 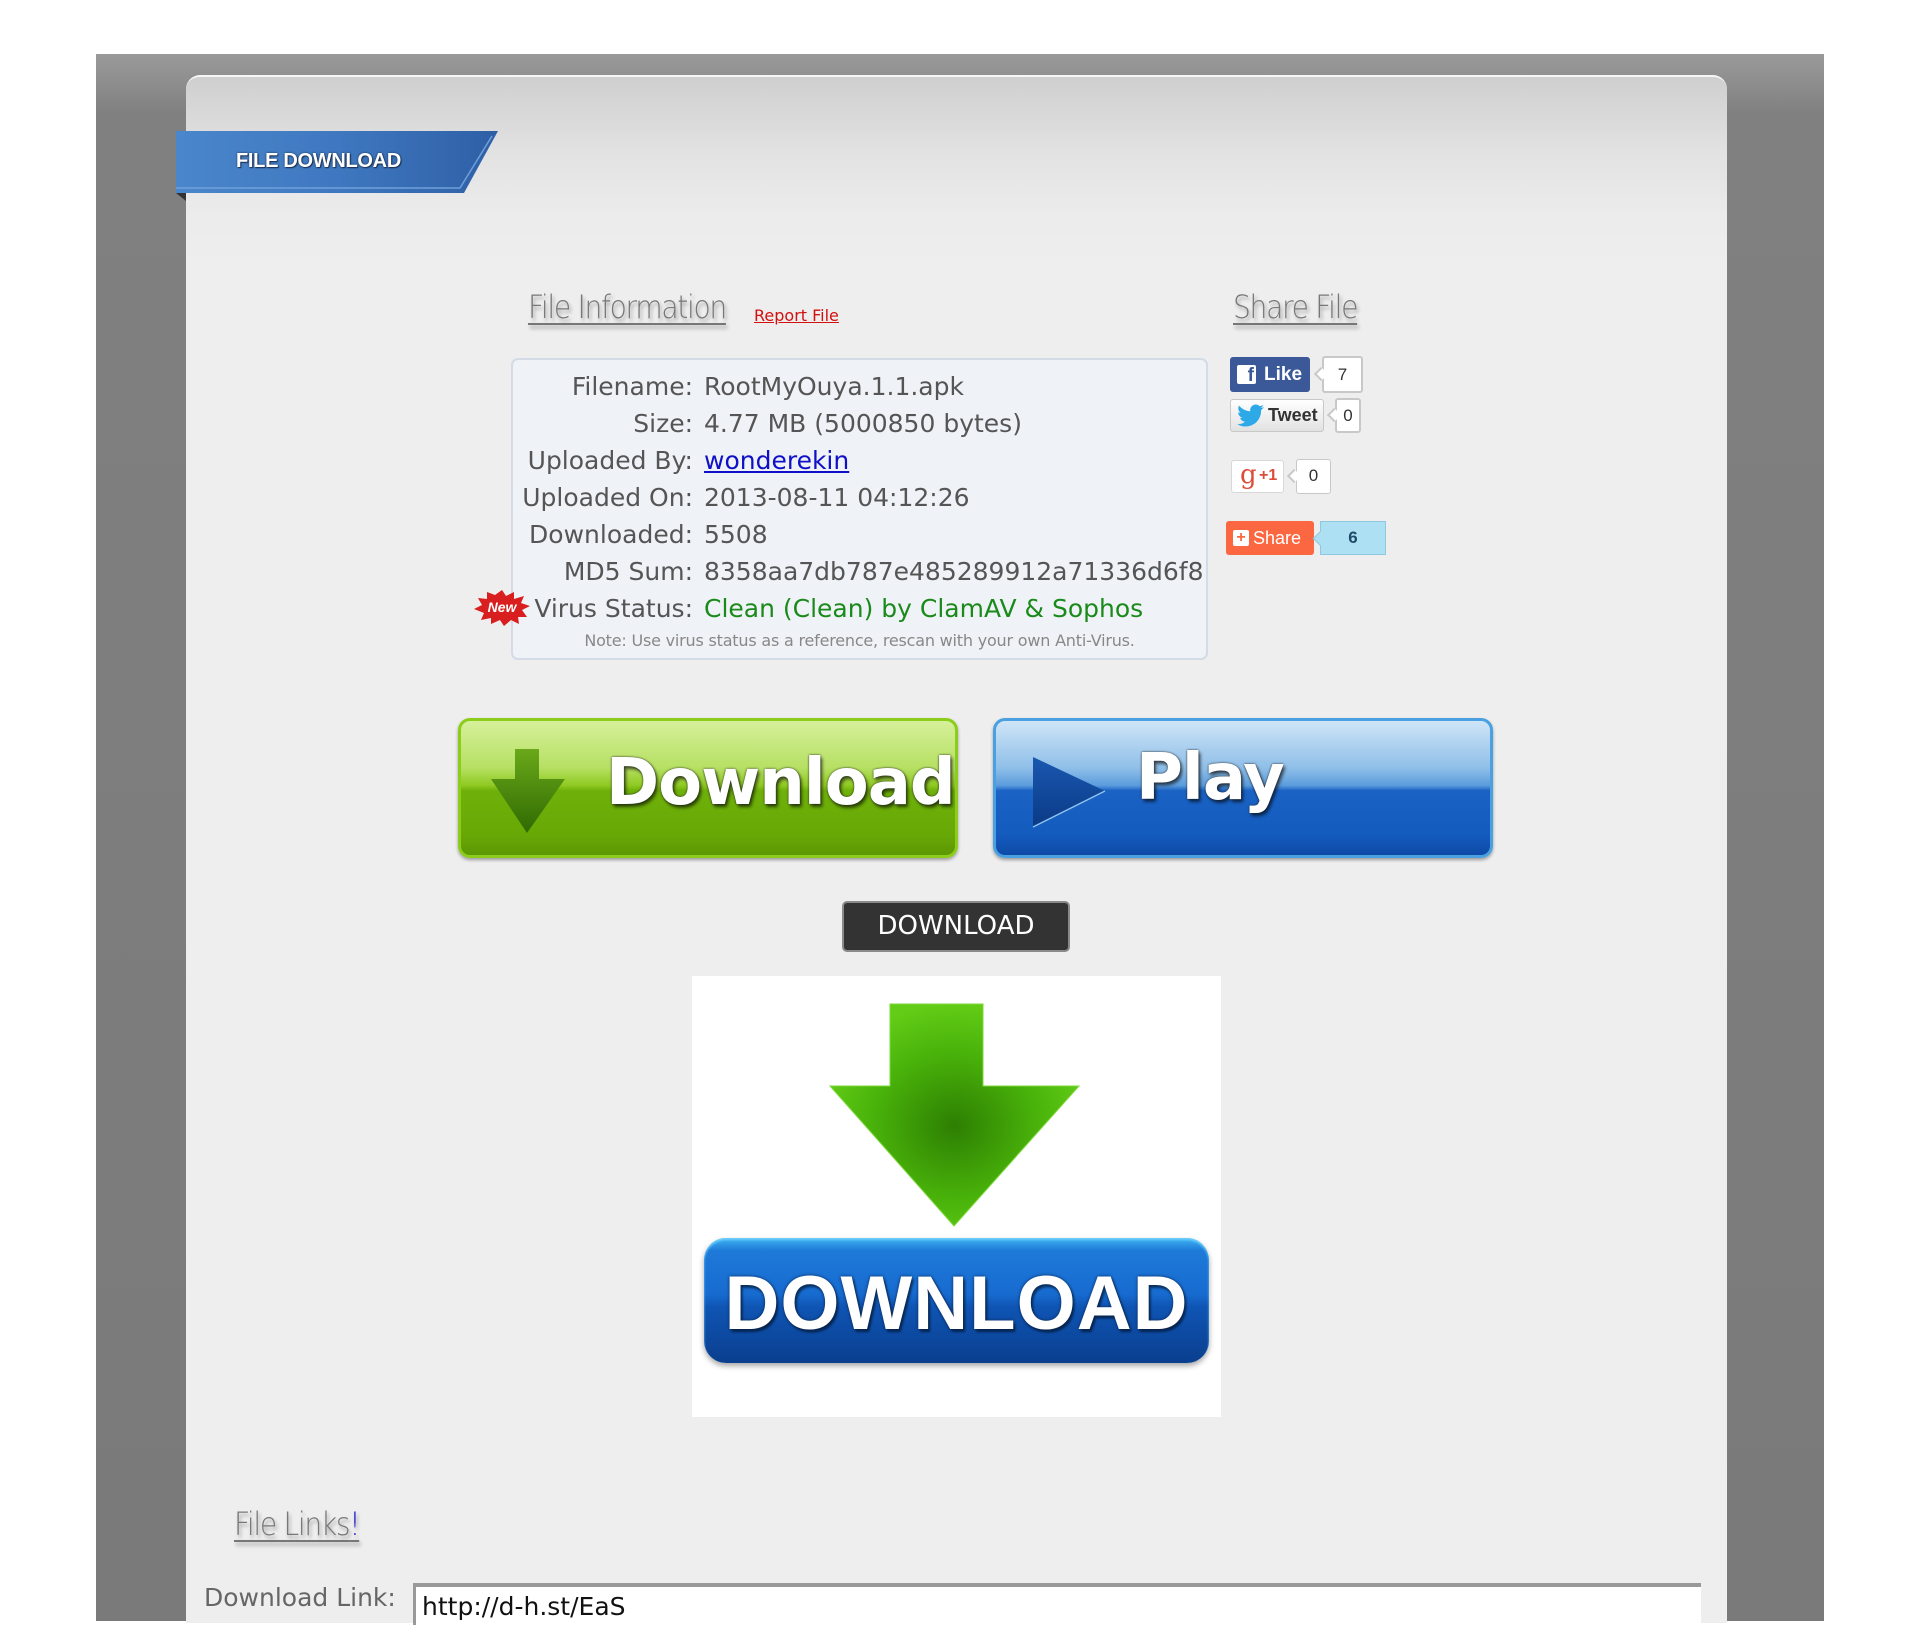 I want to click on md5-value: 8358aa7db787e485289912a71336d6f8, so click(x=954, y=571).